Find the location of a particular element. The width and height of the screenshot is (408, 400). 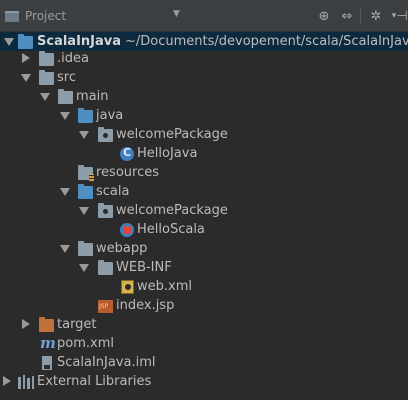

library-icon is located at coordinates (26, 382).